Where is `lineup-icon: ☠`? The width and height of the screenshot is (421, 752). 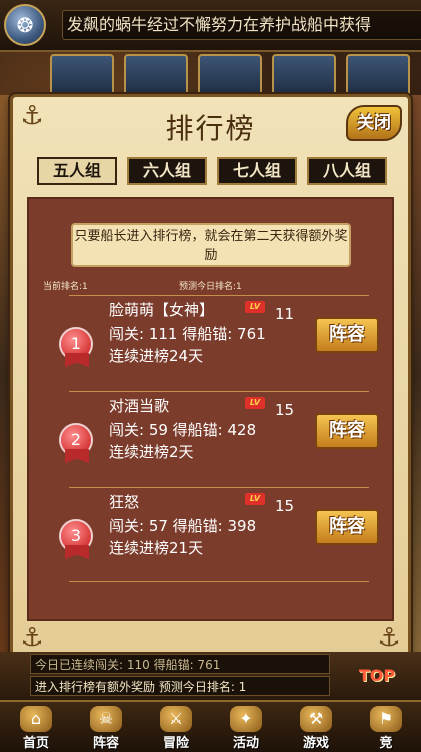 lineup-icon: ☠ is located at coordinates (106, 719).